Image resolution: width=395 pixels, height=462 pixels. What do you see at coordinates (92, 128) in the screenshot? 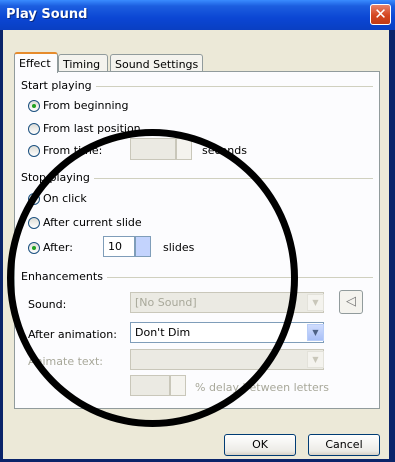
I see `radio-label: From last position` at bounding box center [92, 128].